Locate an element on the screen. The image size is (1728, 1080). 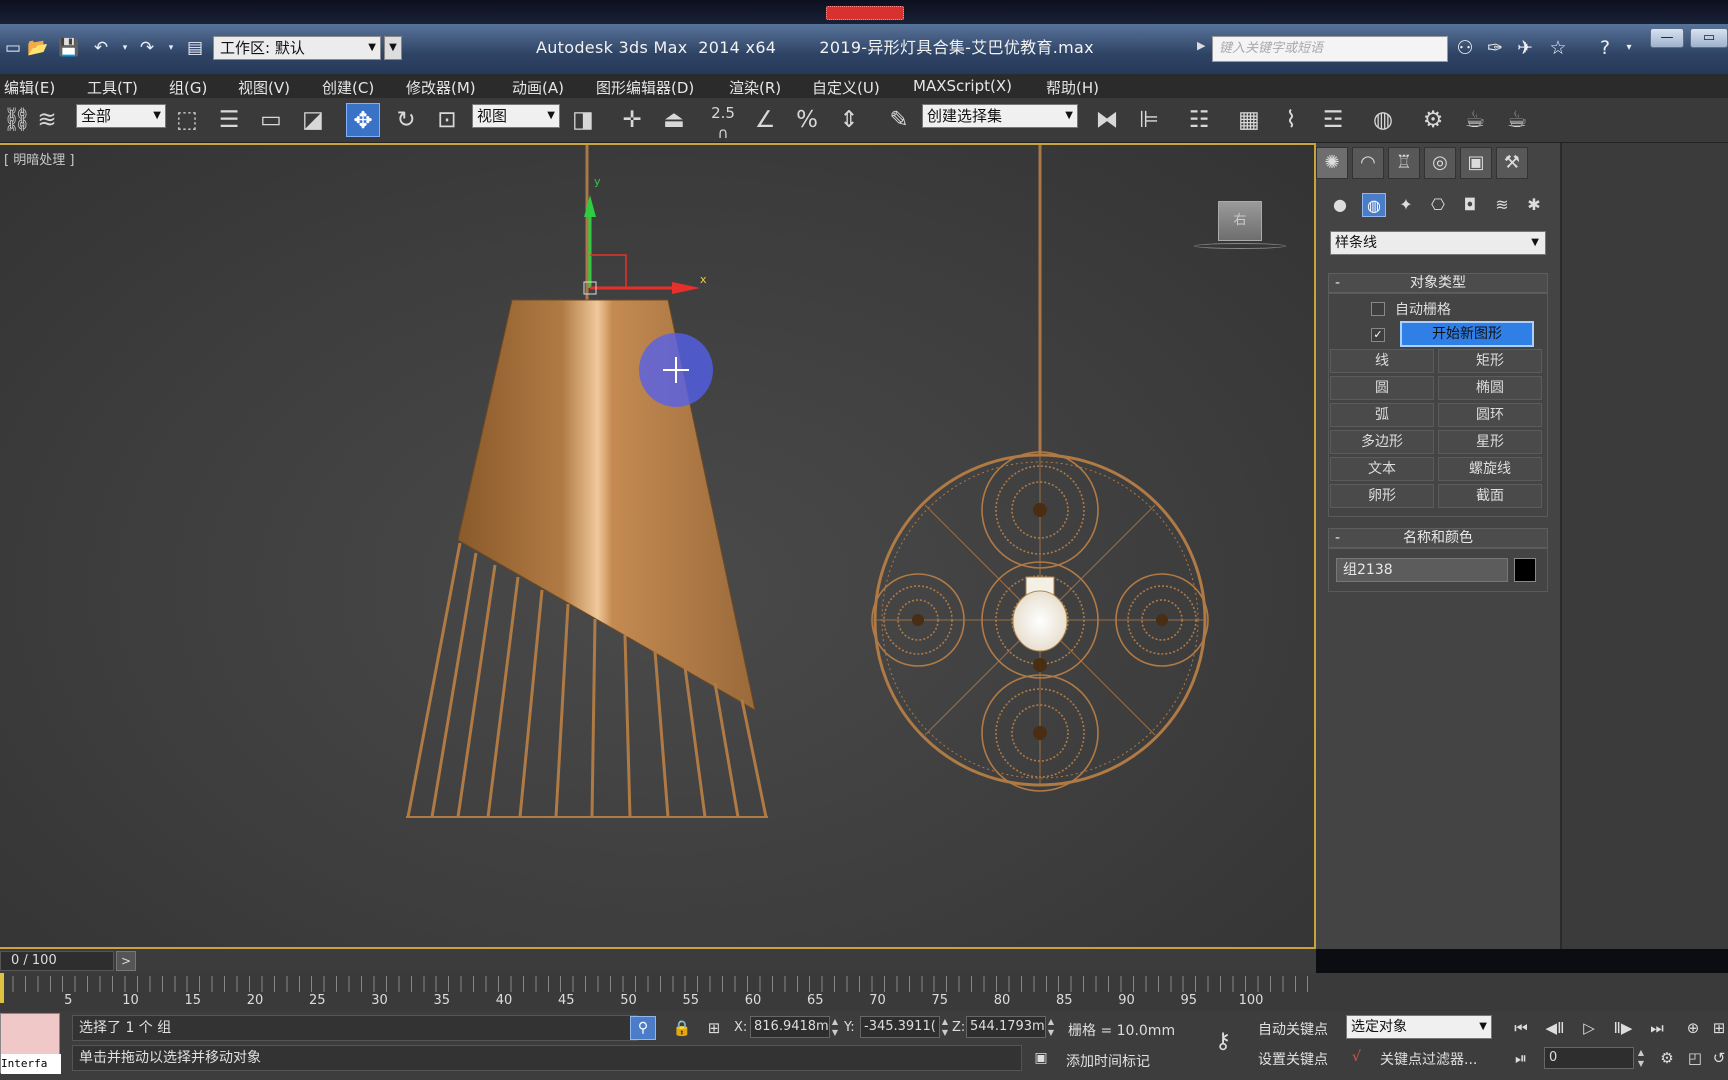
menu-create: 创建(C) is located at coordinates (348, 87).